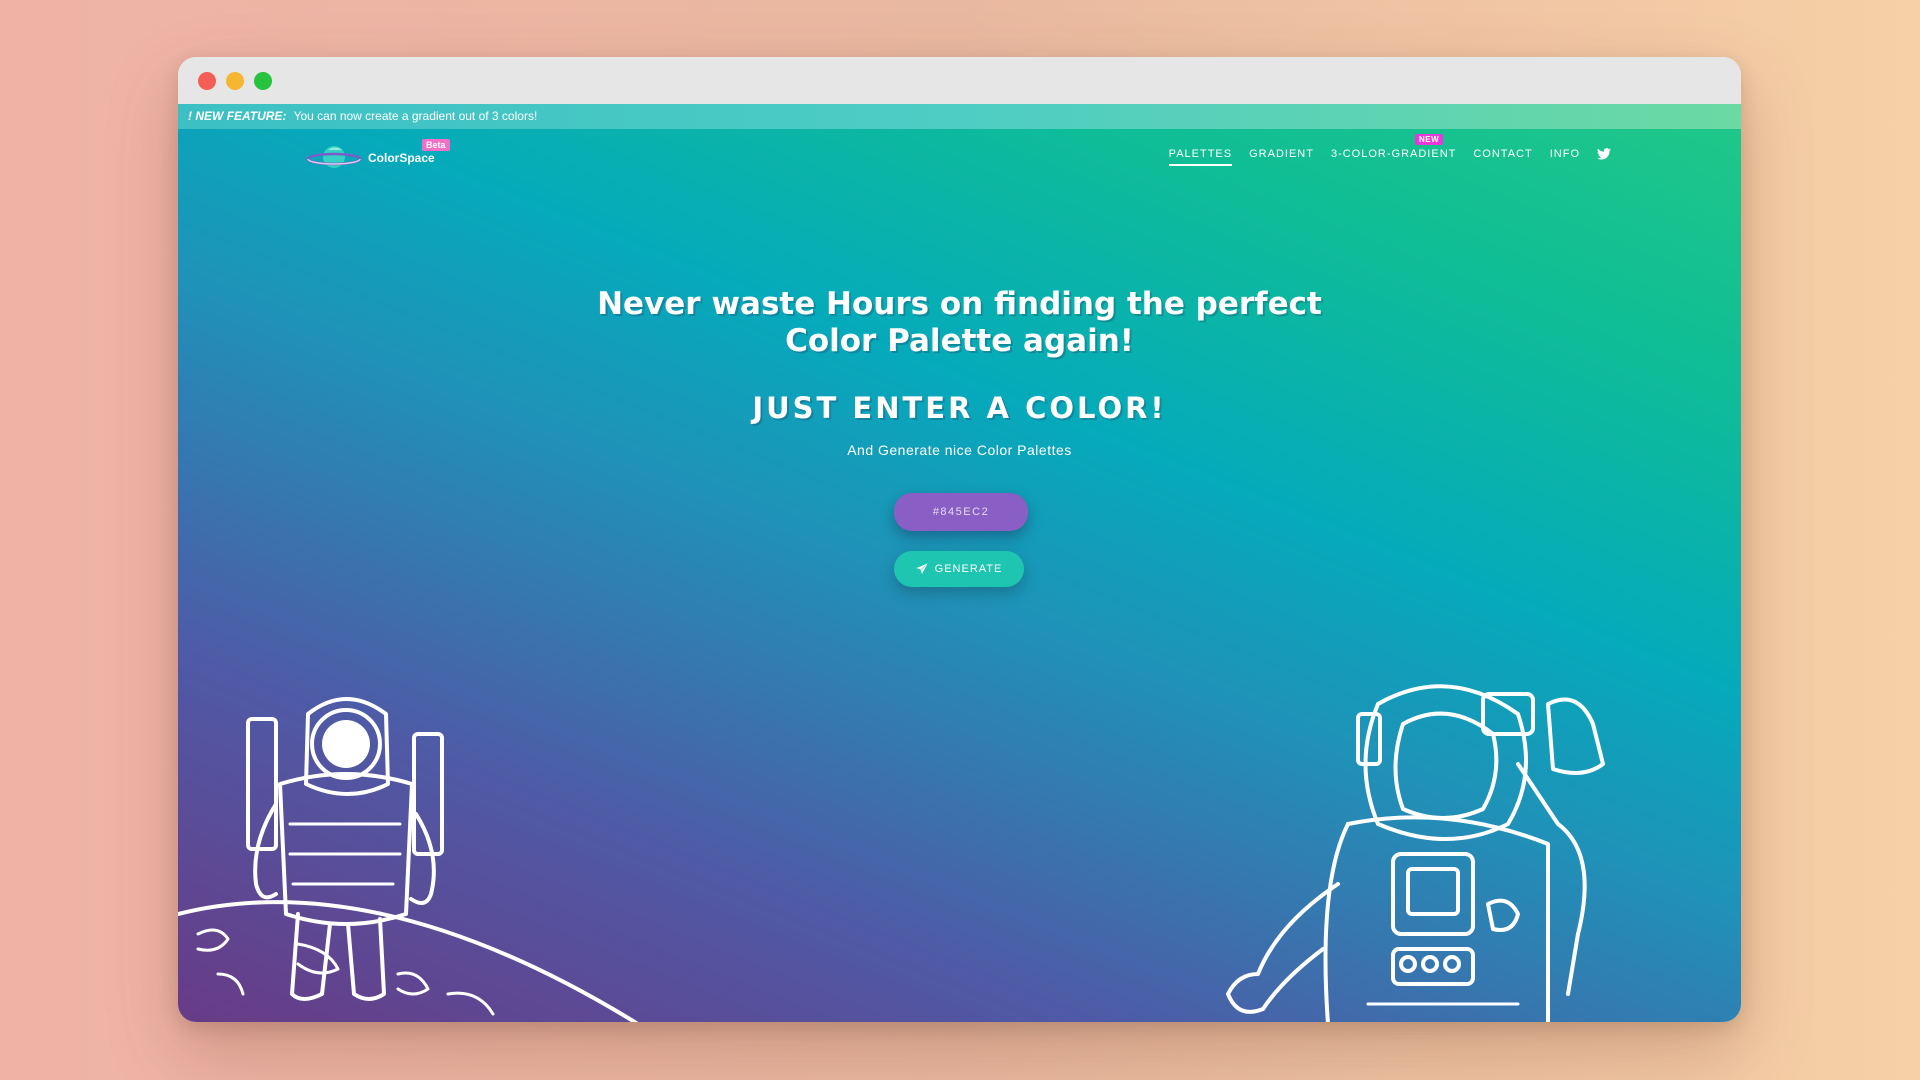 The height and width of the screenshot is (1080, 1920). I want to click on beta-badge: Beta, so click(436, 145).